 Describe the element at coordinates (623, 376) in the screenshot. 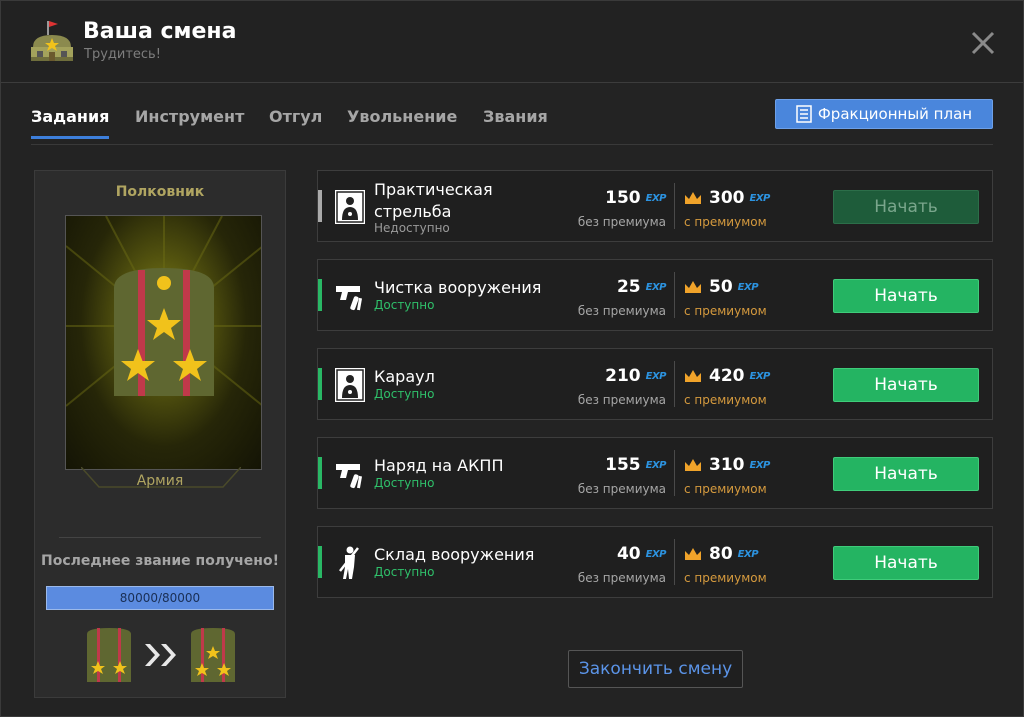

I see `exp-base-value: 210` at that location.